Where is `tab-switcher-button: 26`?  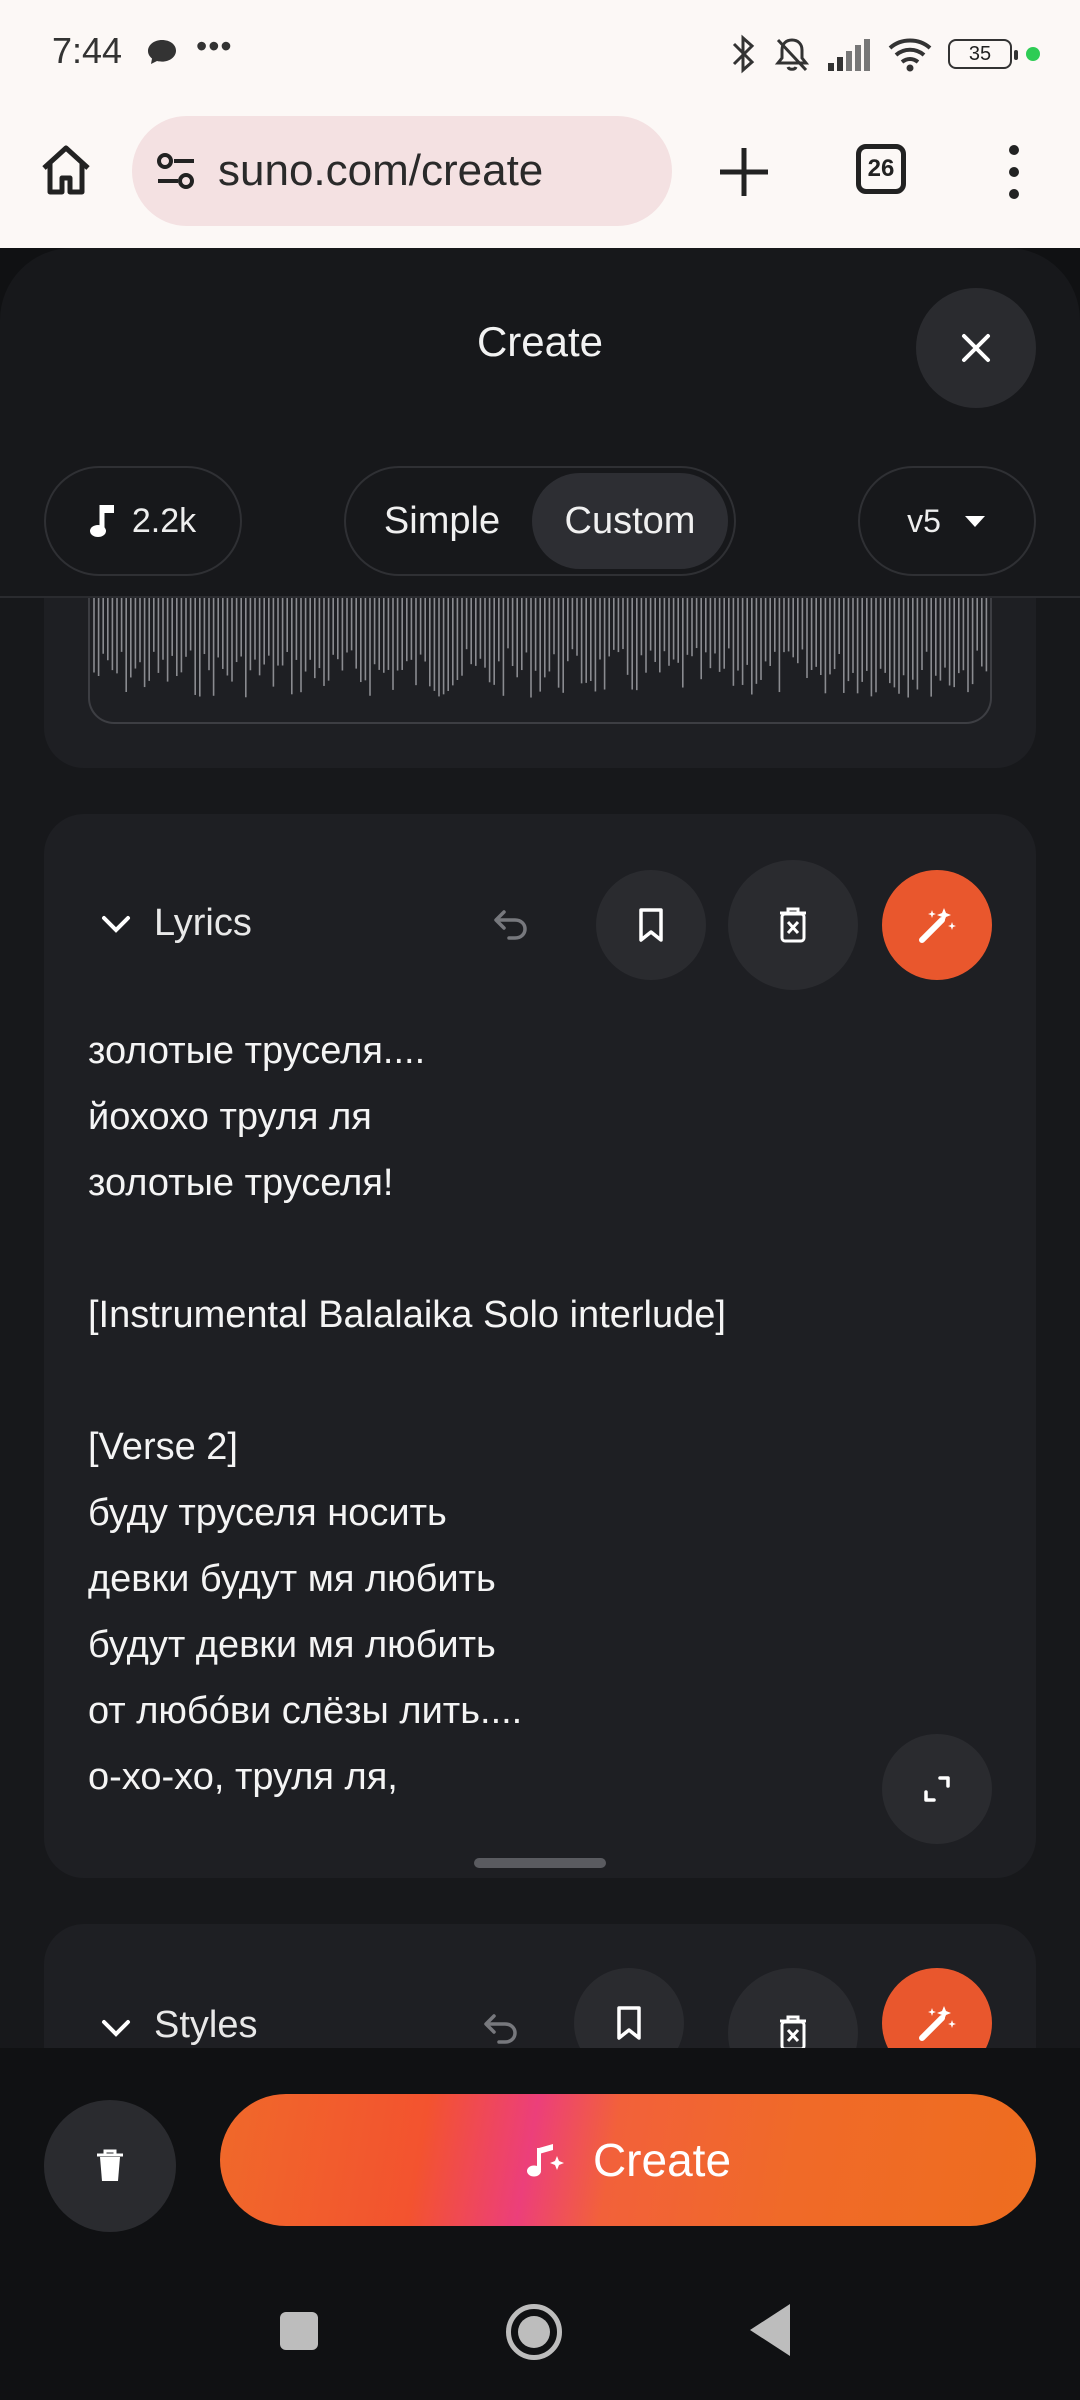 tab-switcher-button: 26 is located at coordinates (881, 169).